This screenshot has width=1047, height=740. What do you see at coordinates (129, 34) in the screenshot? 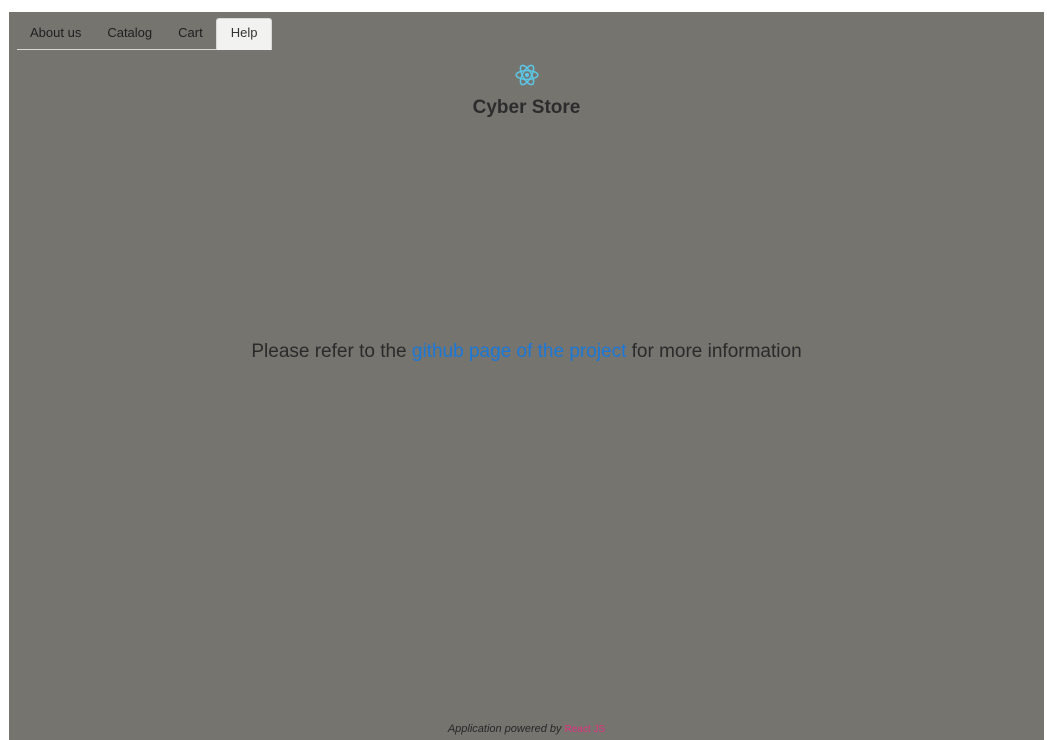
I see `nav-tab-catalog: Catalog` at bounding box center [129, 34].